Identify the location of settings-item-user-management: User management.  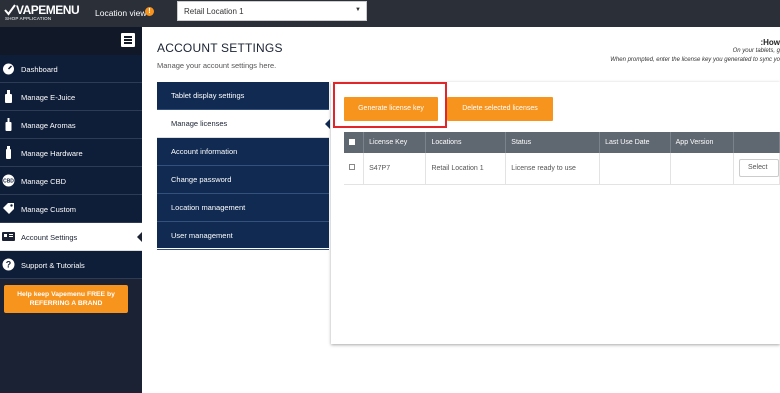
(243, 236).